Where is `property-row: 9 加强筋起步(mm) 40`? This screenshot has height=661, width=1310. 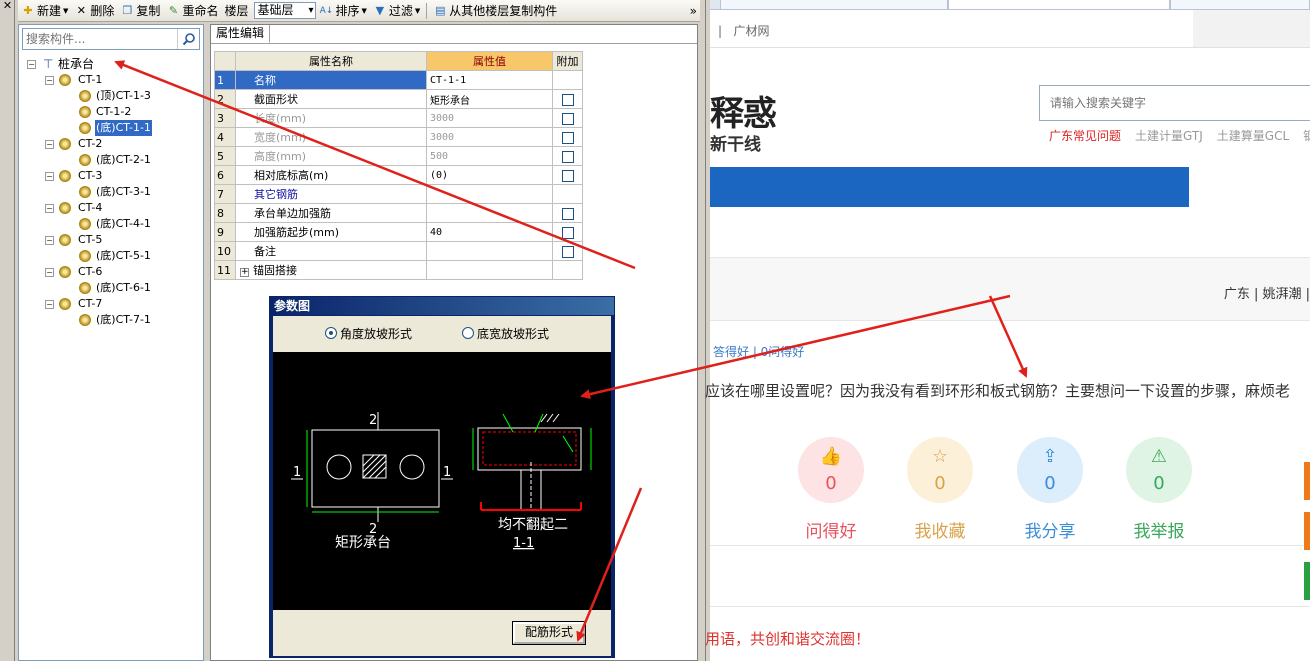
property-row: 9 加强筋起步(mm) 40 is located at coordinates (398, 232).